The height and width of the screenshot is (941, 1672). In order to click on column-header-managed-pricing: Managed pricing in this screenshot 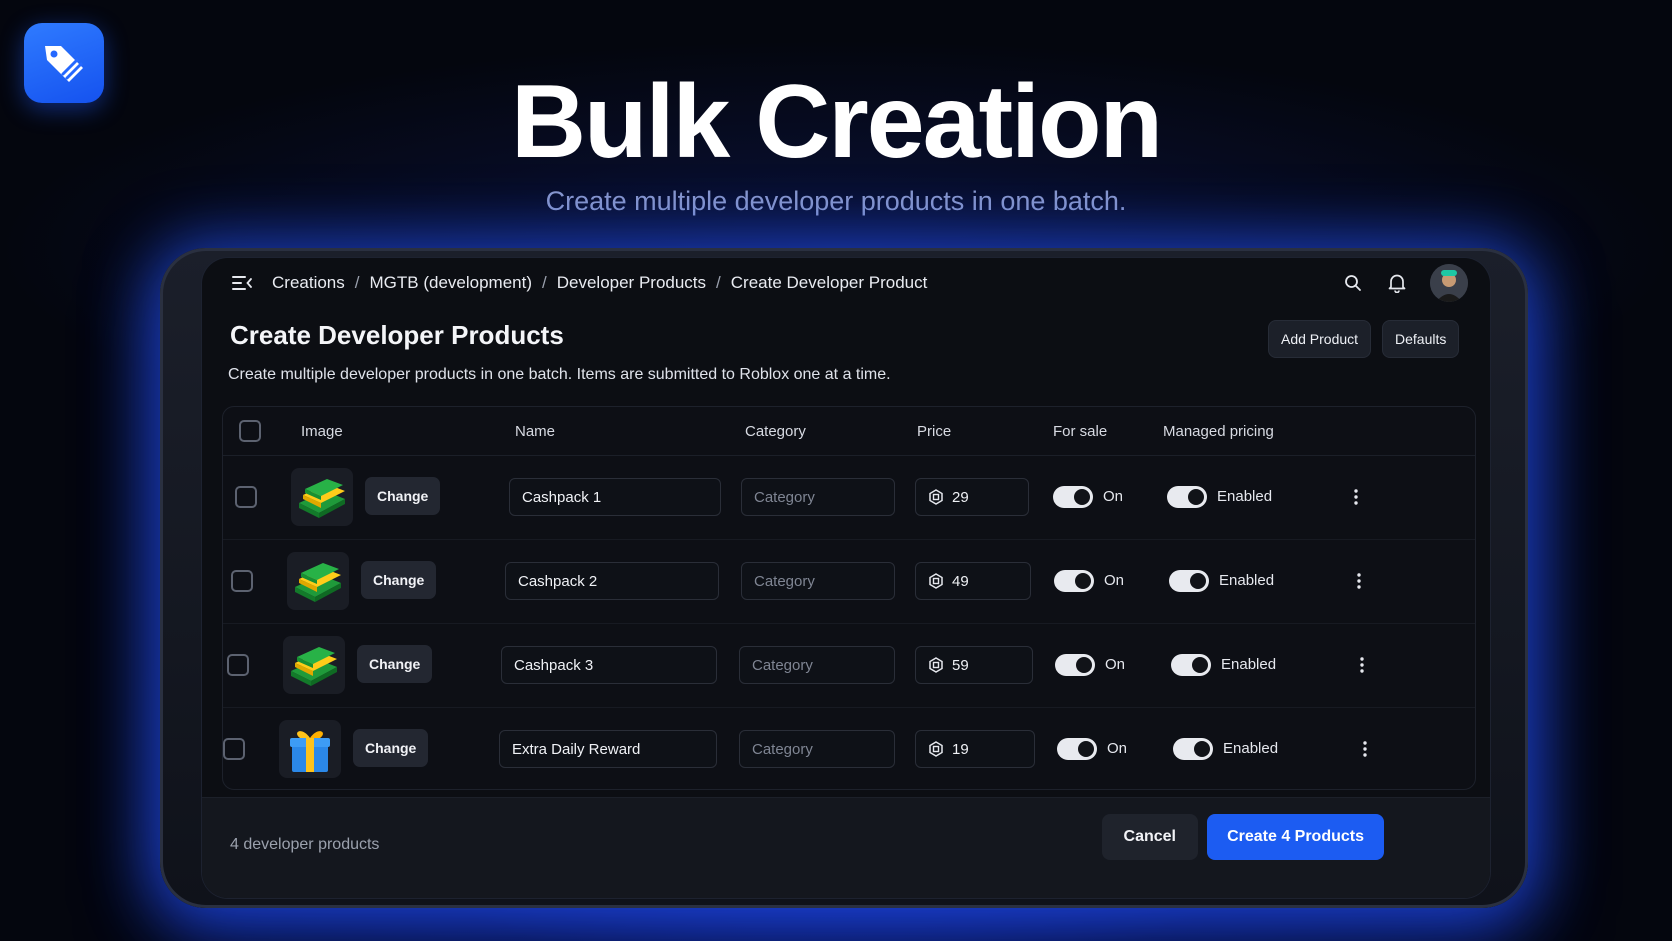, I will do `click(1218, 431)`.